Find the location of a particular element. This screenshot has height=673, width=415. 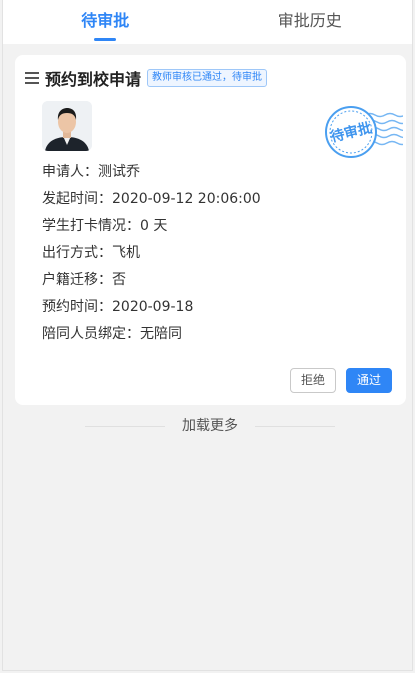

avatar is located at coordinates (67, 126).